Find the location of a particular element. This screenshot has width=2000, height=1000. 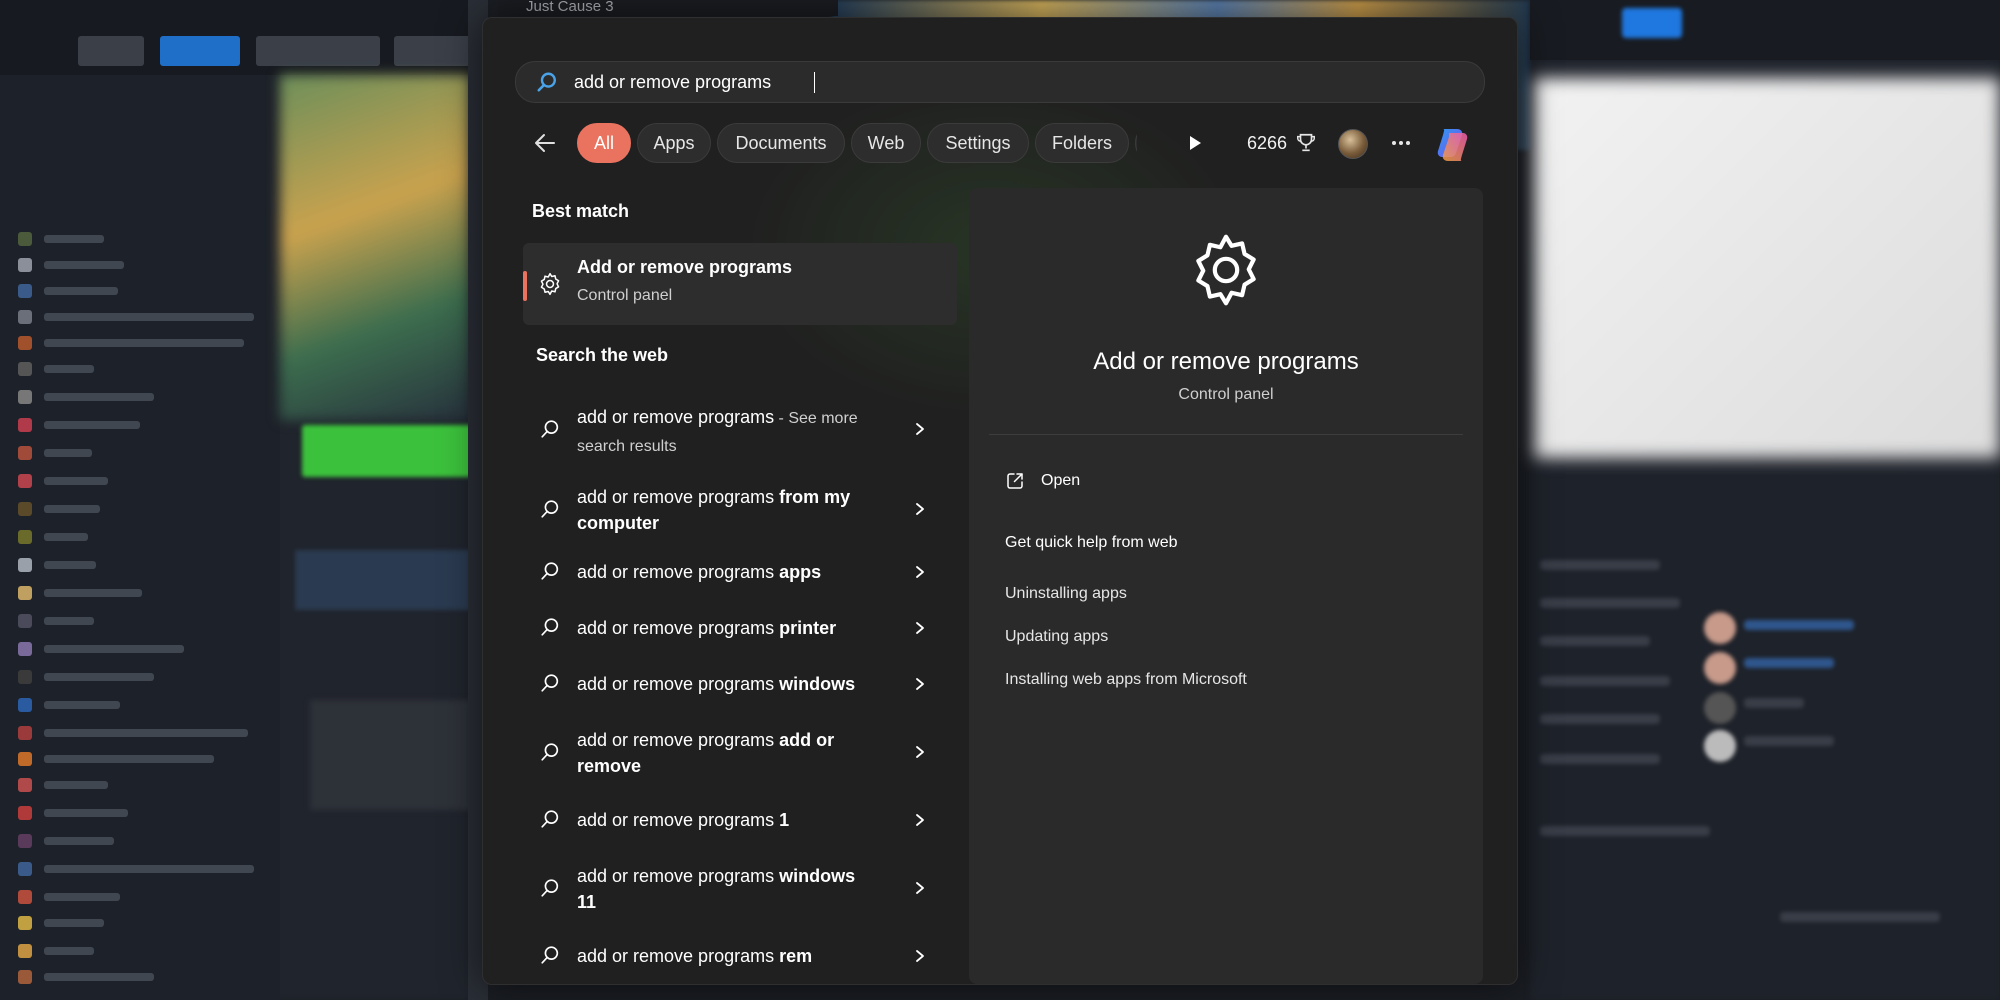

more-filters-button is located at coordinates (1195, 143).